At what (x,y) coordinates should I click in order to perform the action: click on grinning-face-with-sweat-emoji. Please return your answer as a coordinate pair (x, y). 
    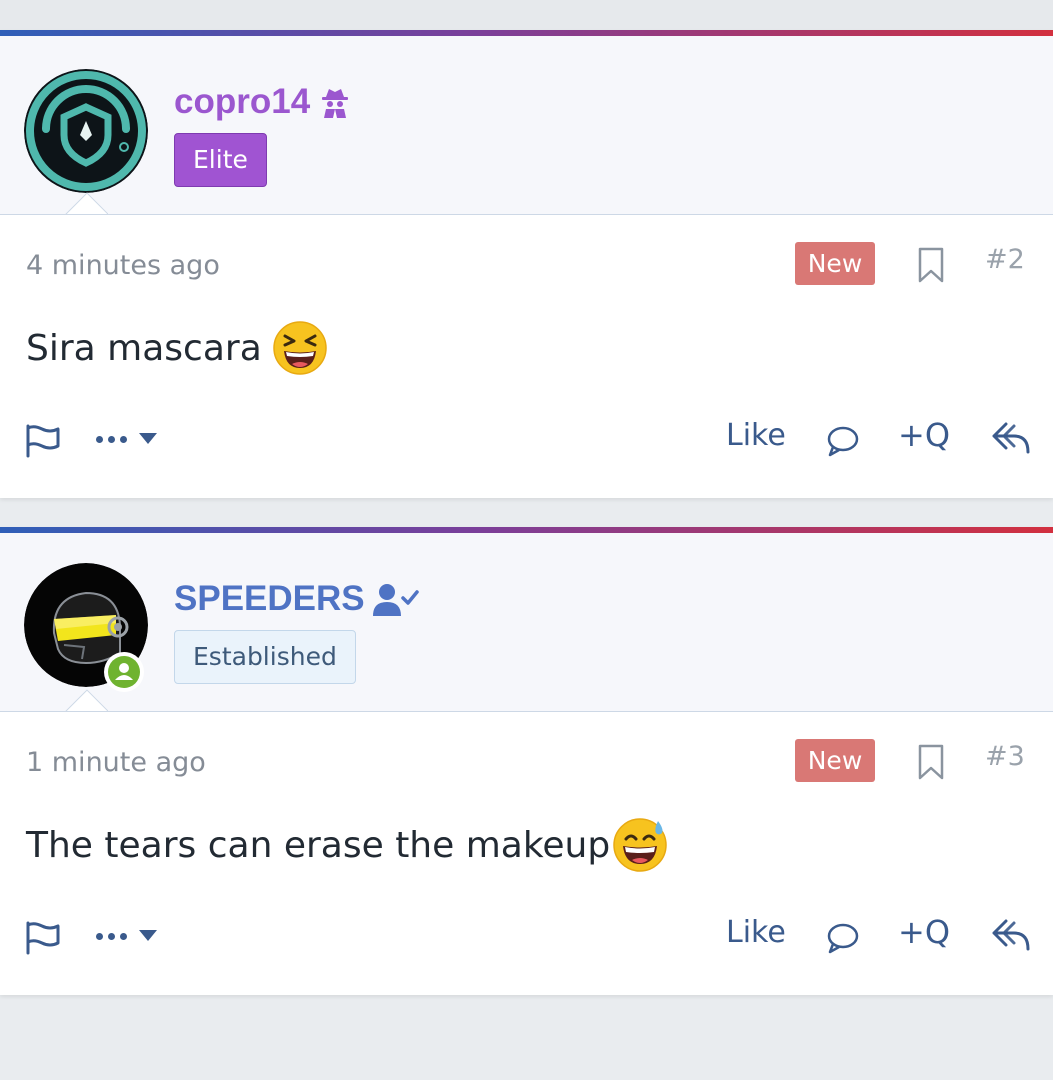
    Looking at the image, I should click on (640, 845).